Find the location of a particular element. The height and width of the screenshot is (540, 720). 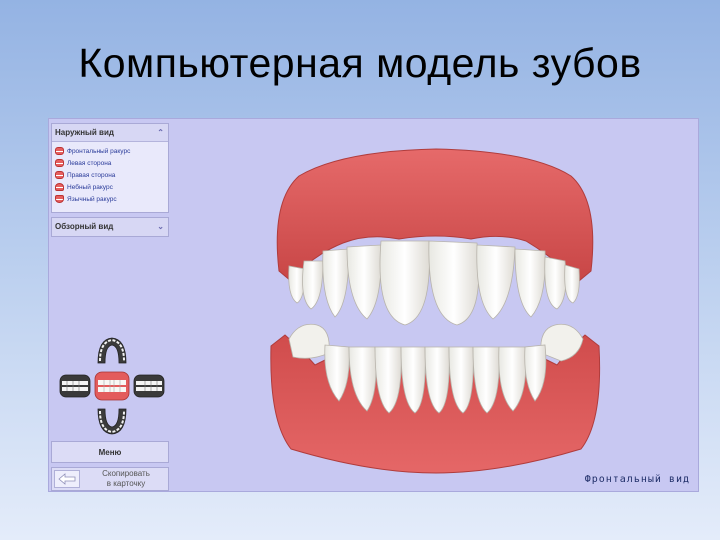

view-item-label: Язычный ракурс is located at coordinates (92, 199).